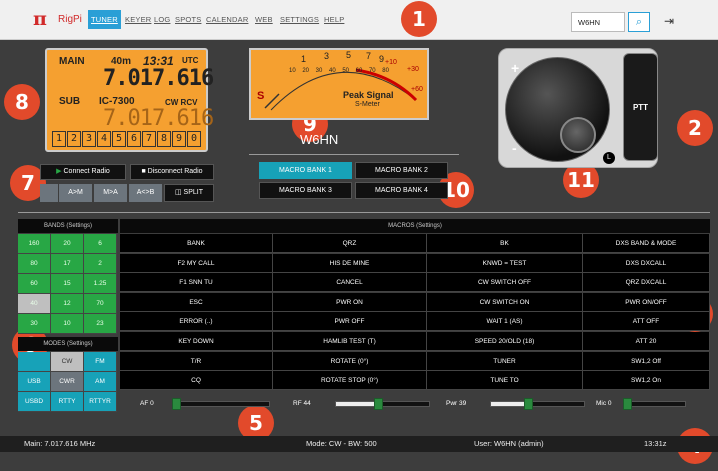 Image resolution: width=718 pixels, height=471 pixels. I want to click on mode-button: RTTY, so click(67, 402).